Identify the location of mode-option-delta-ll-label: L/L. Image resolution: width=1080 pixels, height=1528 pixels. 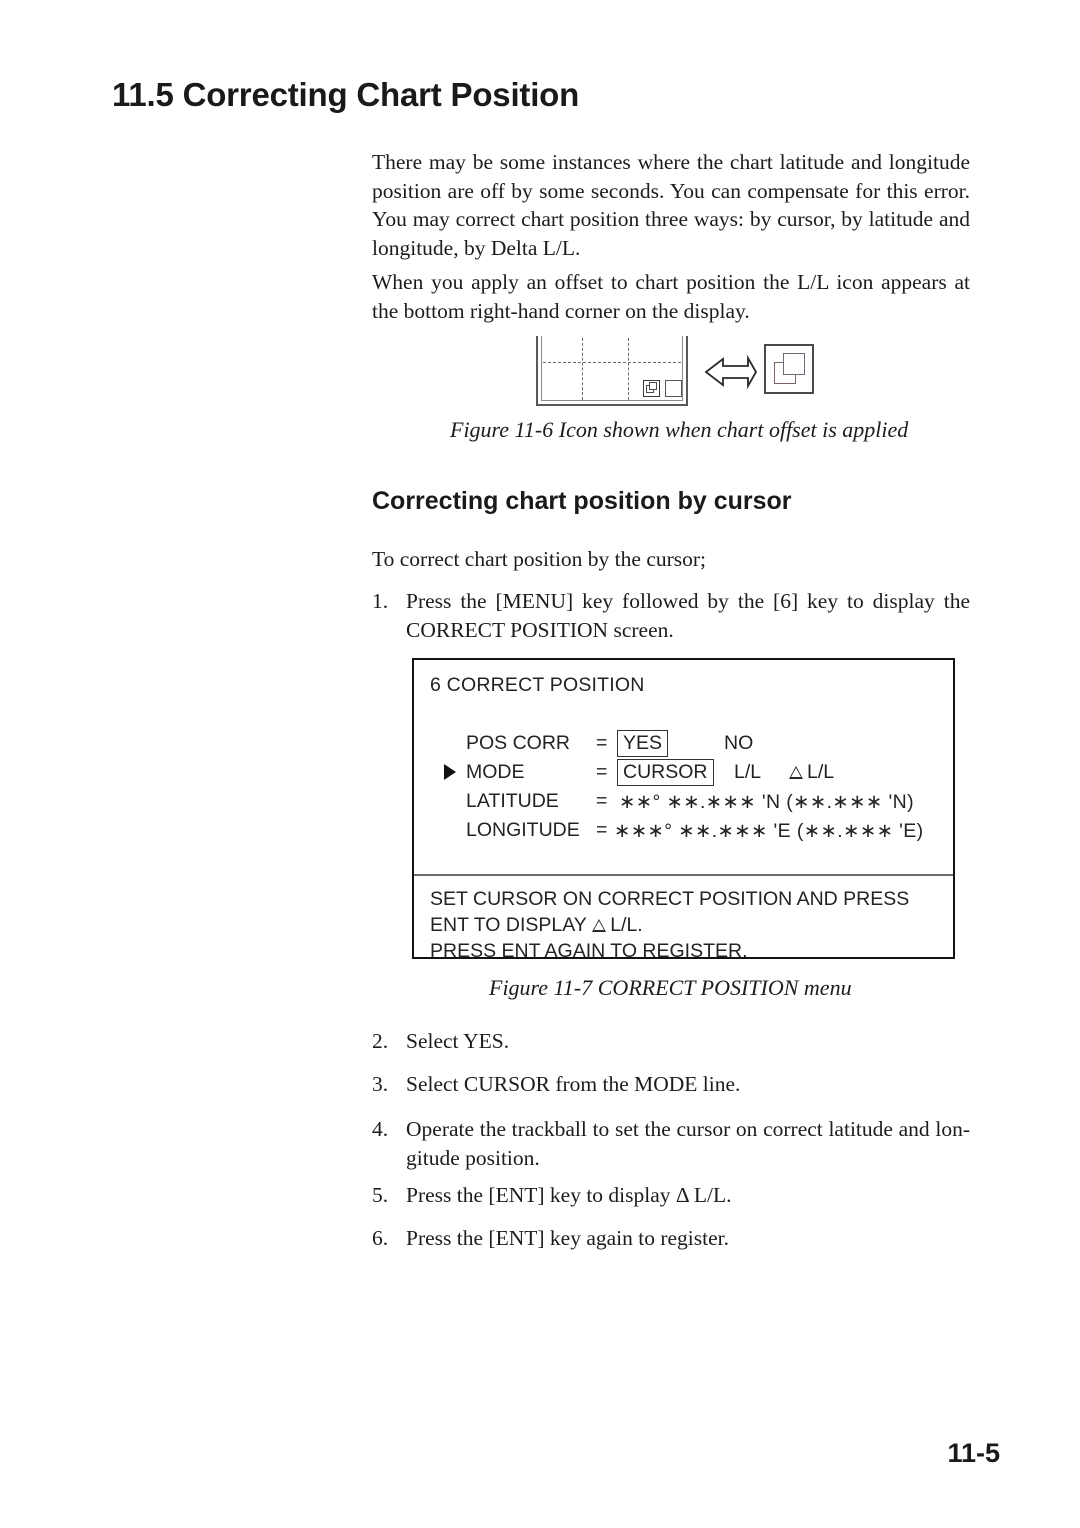
(821, 772).